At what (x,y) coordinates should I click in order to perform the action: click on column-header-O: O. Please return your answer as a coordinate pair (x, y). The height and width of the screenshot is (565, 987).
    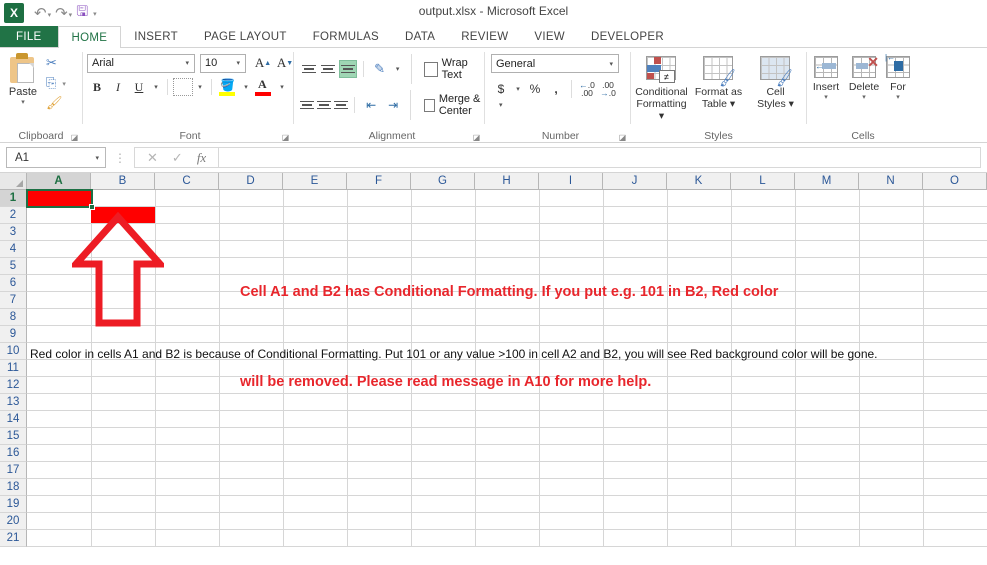
    Looking at the image, I should click on (955, 181).